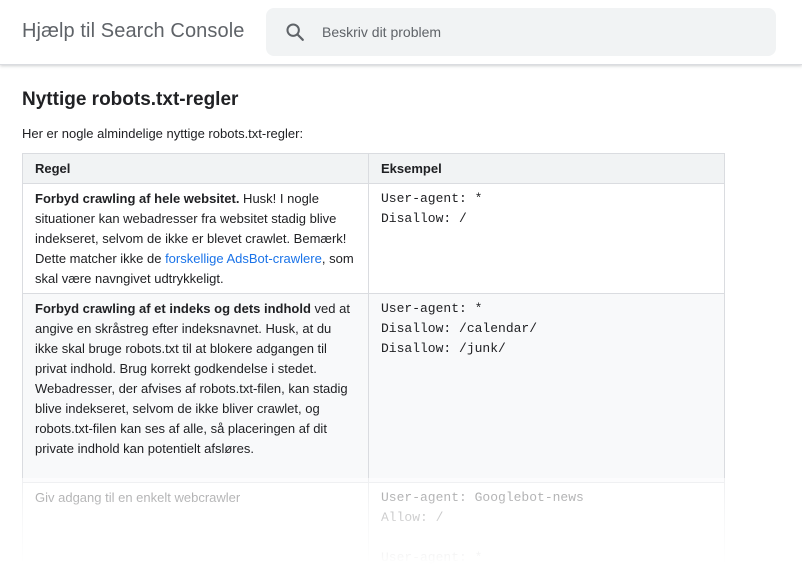 Image resolution: width=802 pixels, height=564 pixels. I want to click on page-title: Nyttige robots.txt-regler, so click(130, 99).